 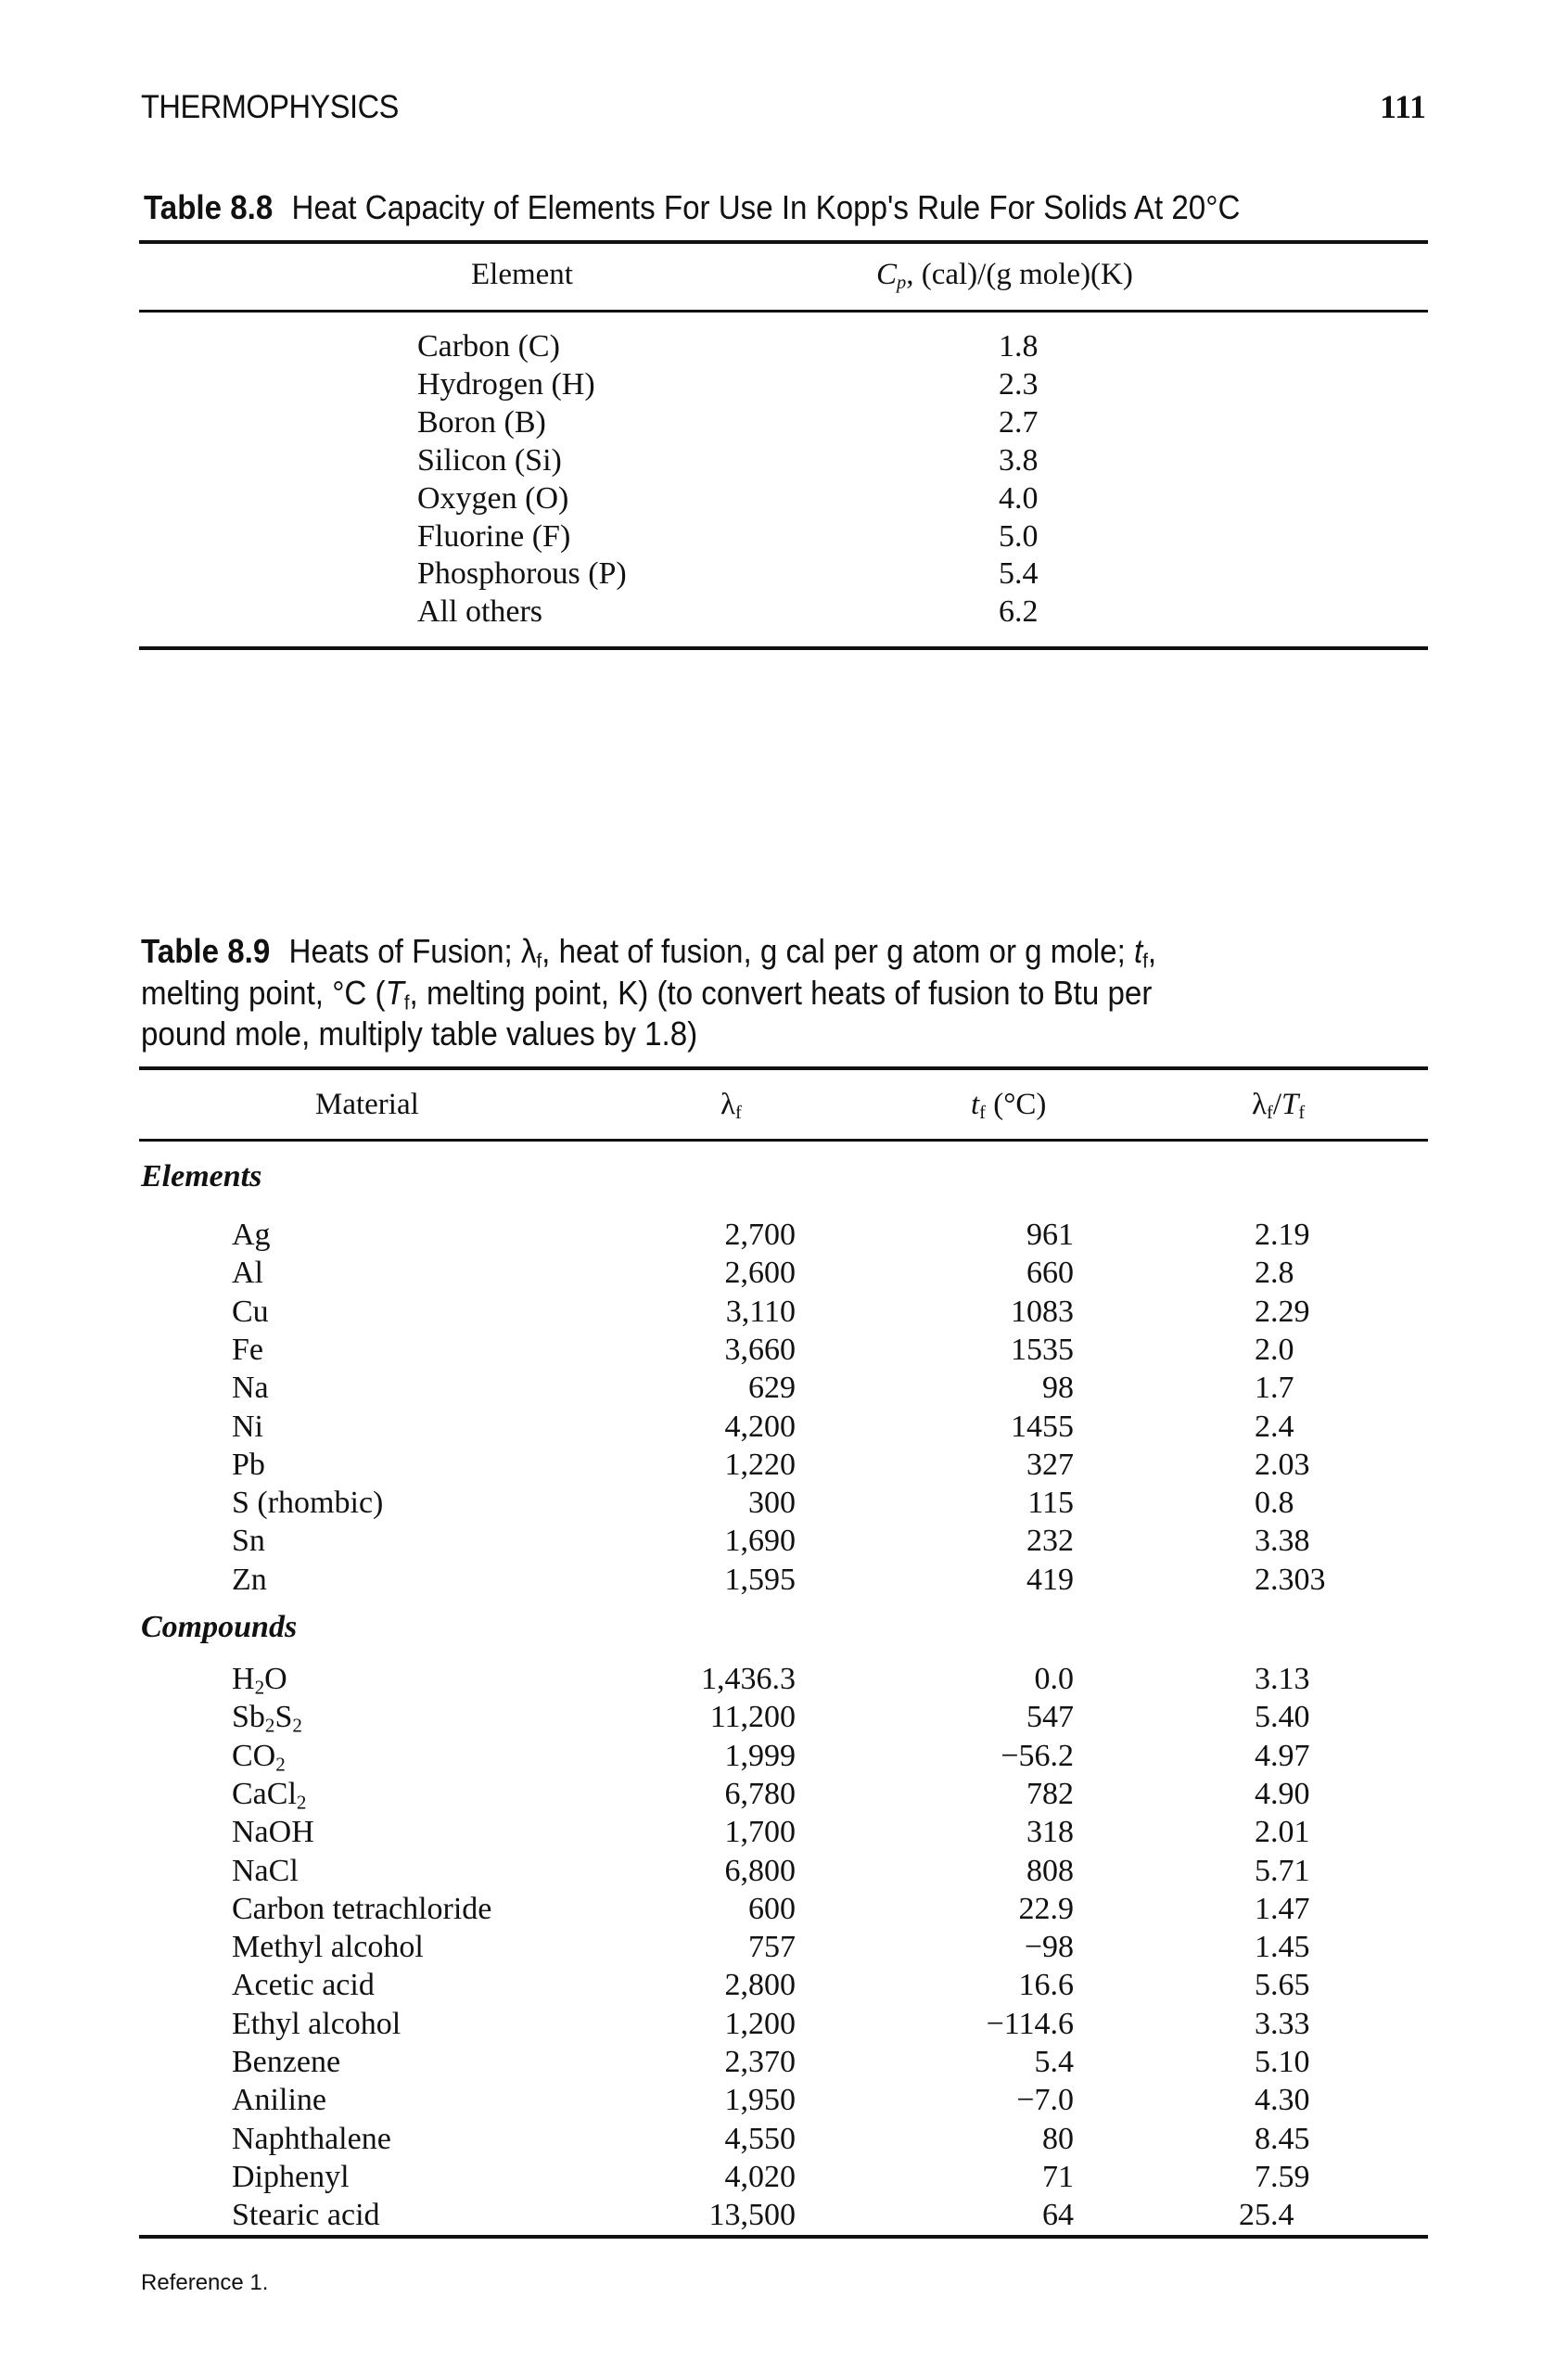 What do you see at coordinates (1019, 498) in the screenshot?
I see `heat-capacity-value: 4.0` at bounding box center [1019, 498].